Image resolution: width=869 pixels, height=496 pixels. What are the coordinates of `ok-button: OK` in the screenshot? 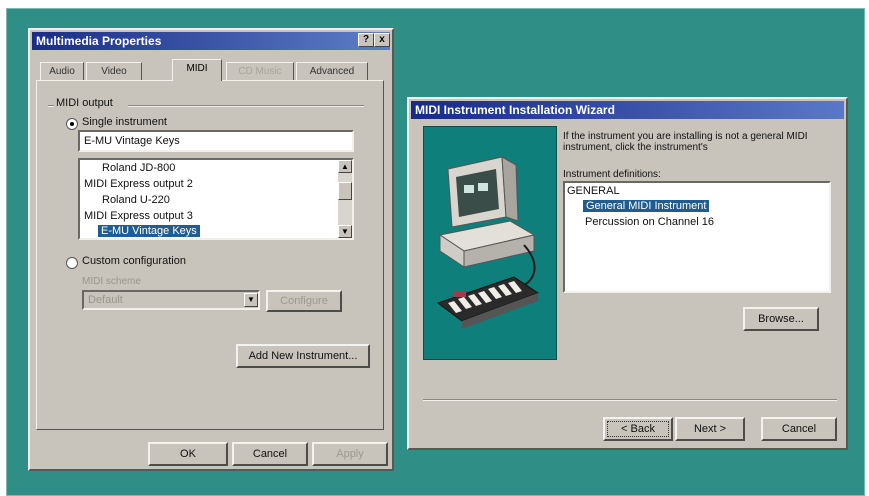 It's located at (188, 454).